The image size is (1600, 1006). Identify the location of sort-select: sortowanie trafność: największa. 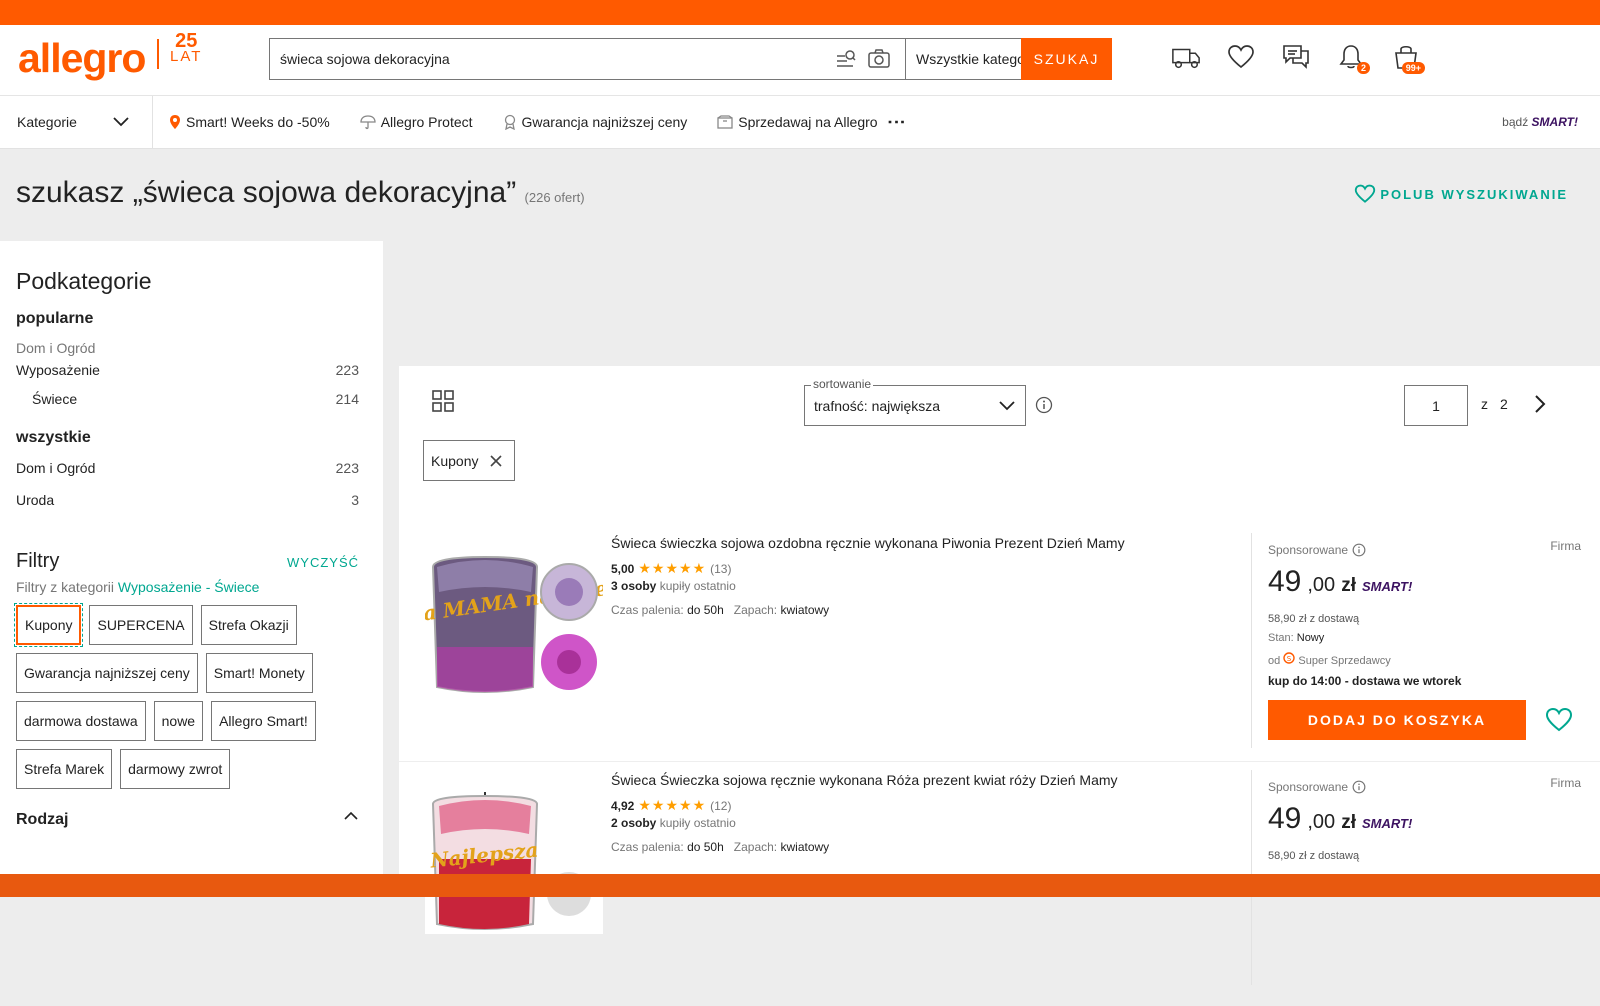
(915, 401).